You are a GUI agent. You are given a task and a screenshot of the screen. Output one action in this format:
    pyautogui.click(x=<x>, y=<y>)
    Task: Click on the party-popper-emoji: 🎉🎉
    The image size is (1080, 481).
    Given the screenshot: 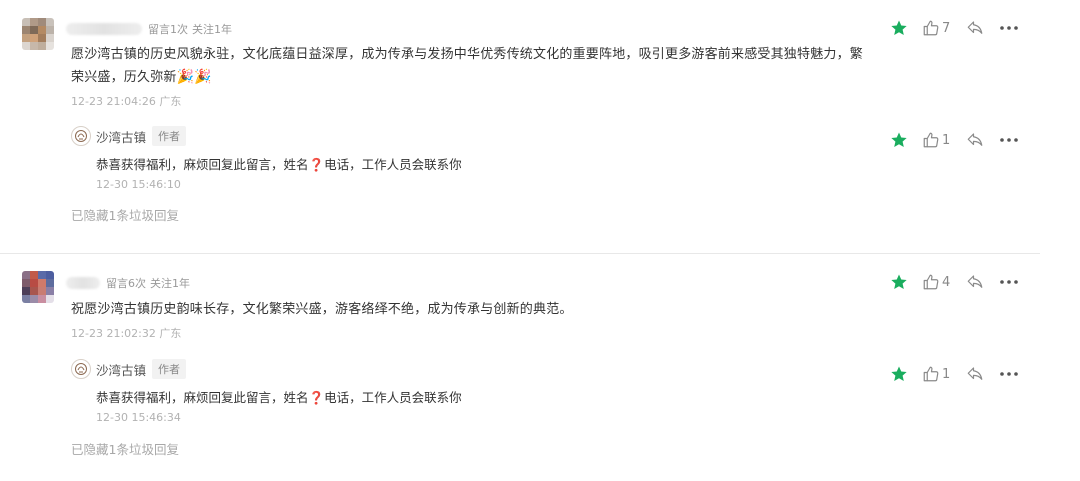 What is the action you would take?
    pyautogui.click(x=194, y=77)
    